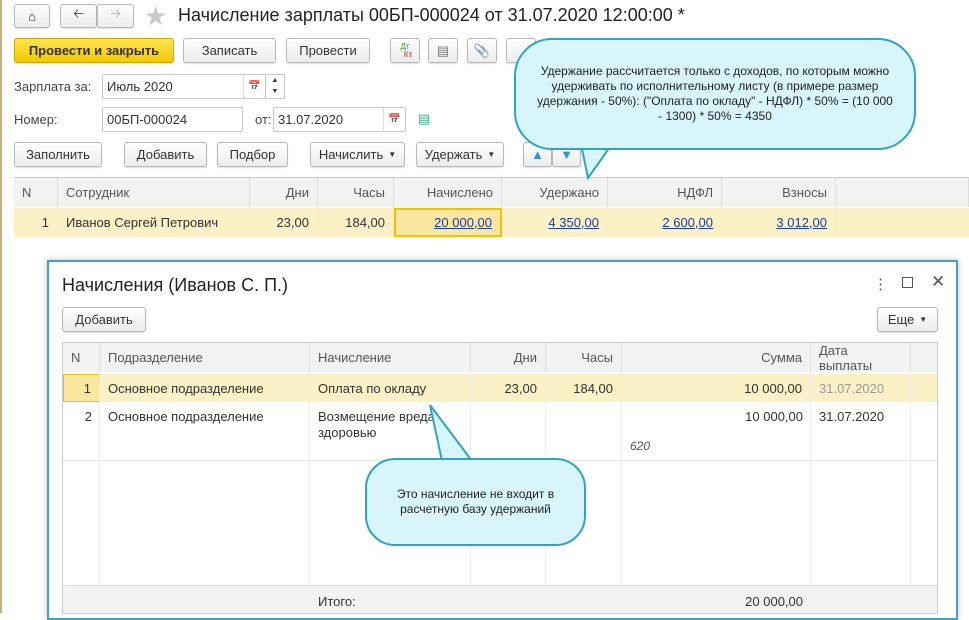 This screenshot has width=969, height=620. Describe the element at coordinates (154, 192) in the screenshot. I see `column-header-employee: Сотрудник` at that location.